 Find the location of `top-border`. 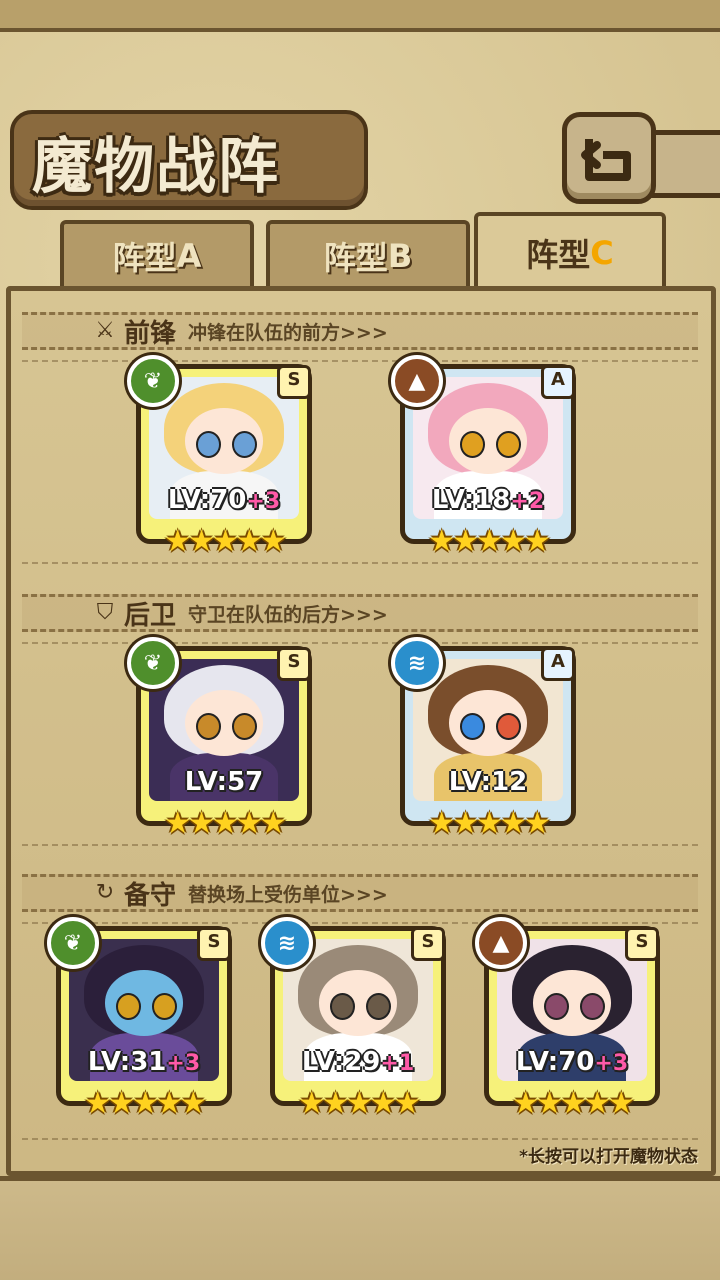

top-border is located at coordinates (360, 16).